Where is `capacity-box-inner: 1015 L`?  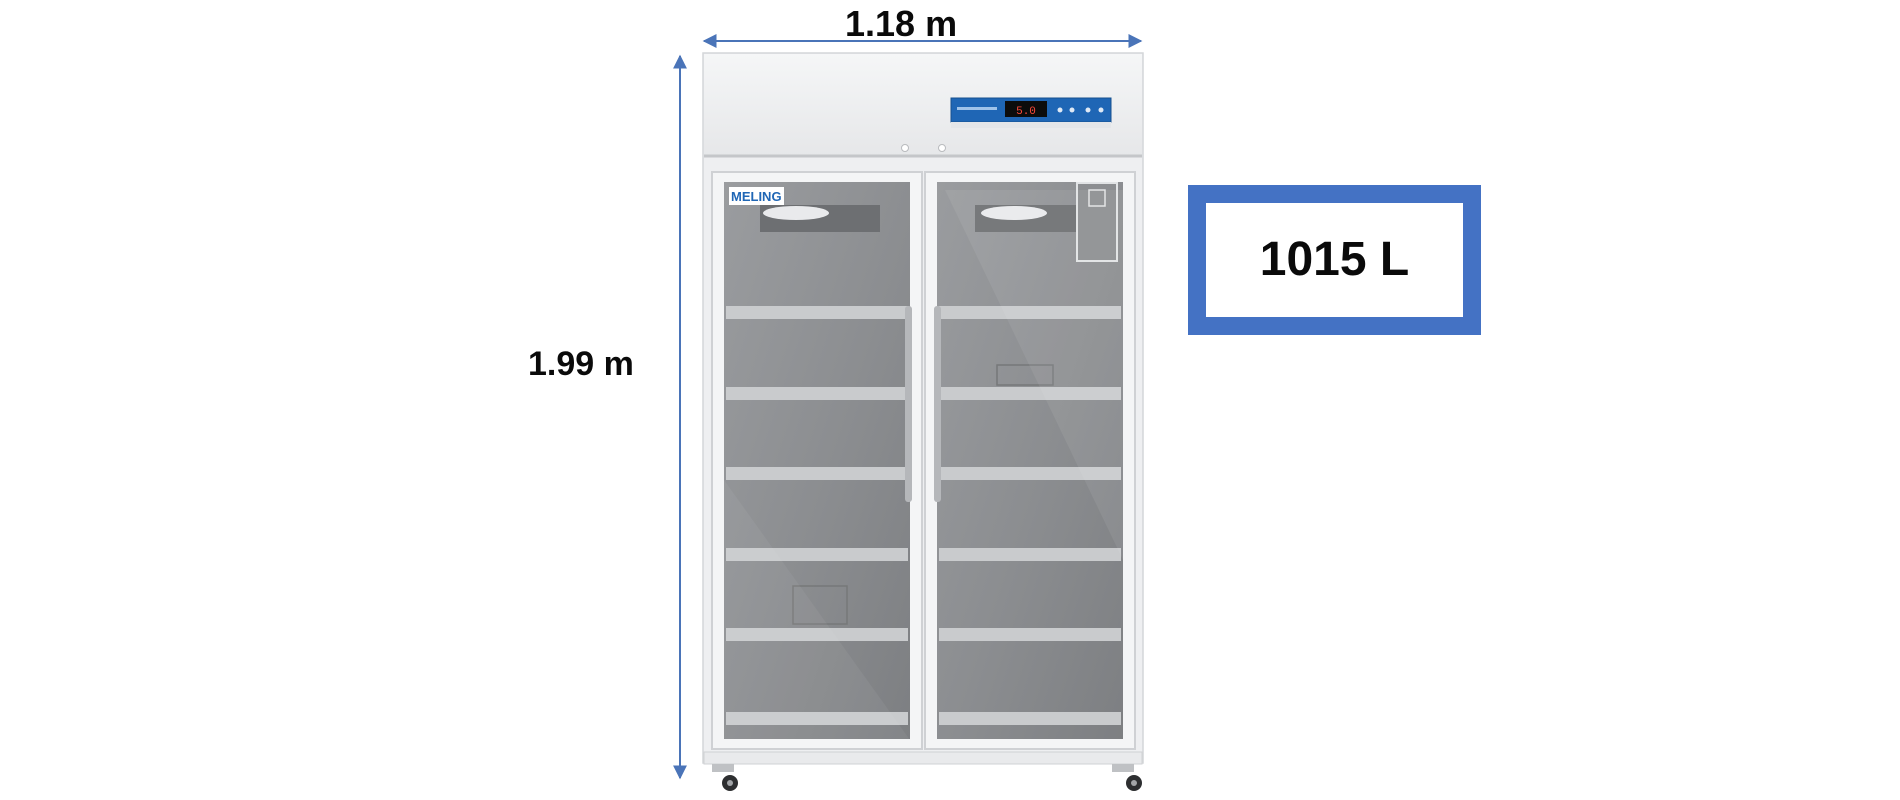 capacity-box-inner: 1015 L is located at coordinates (1334, 260).